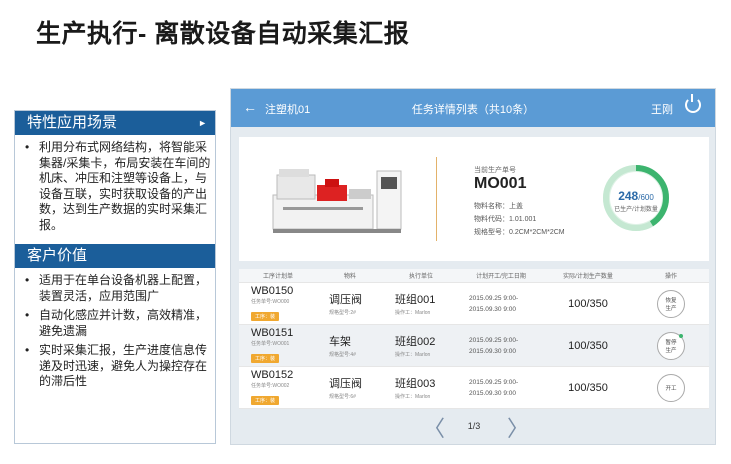 The height and width of the screenshot is (464, 731). What do you see at coordinates (501, 277) in the screenshot?
I see `col-header: 计划开工/完工日期` at bounding box center [501, 277].